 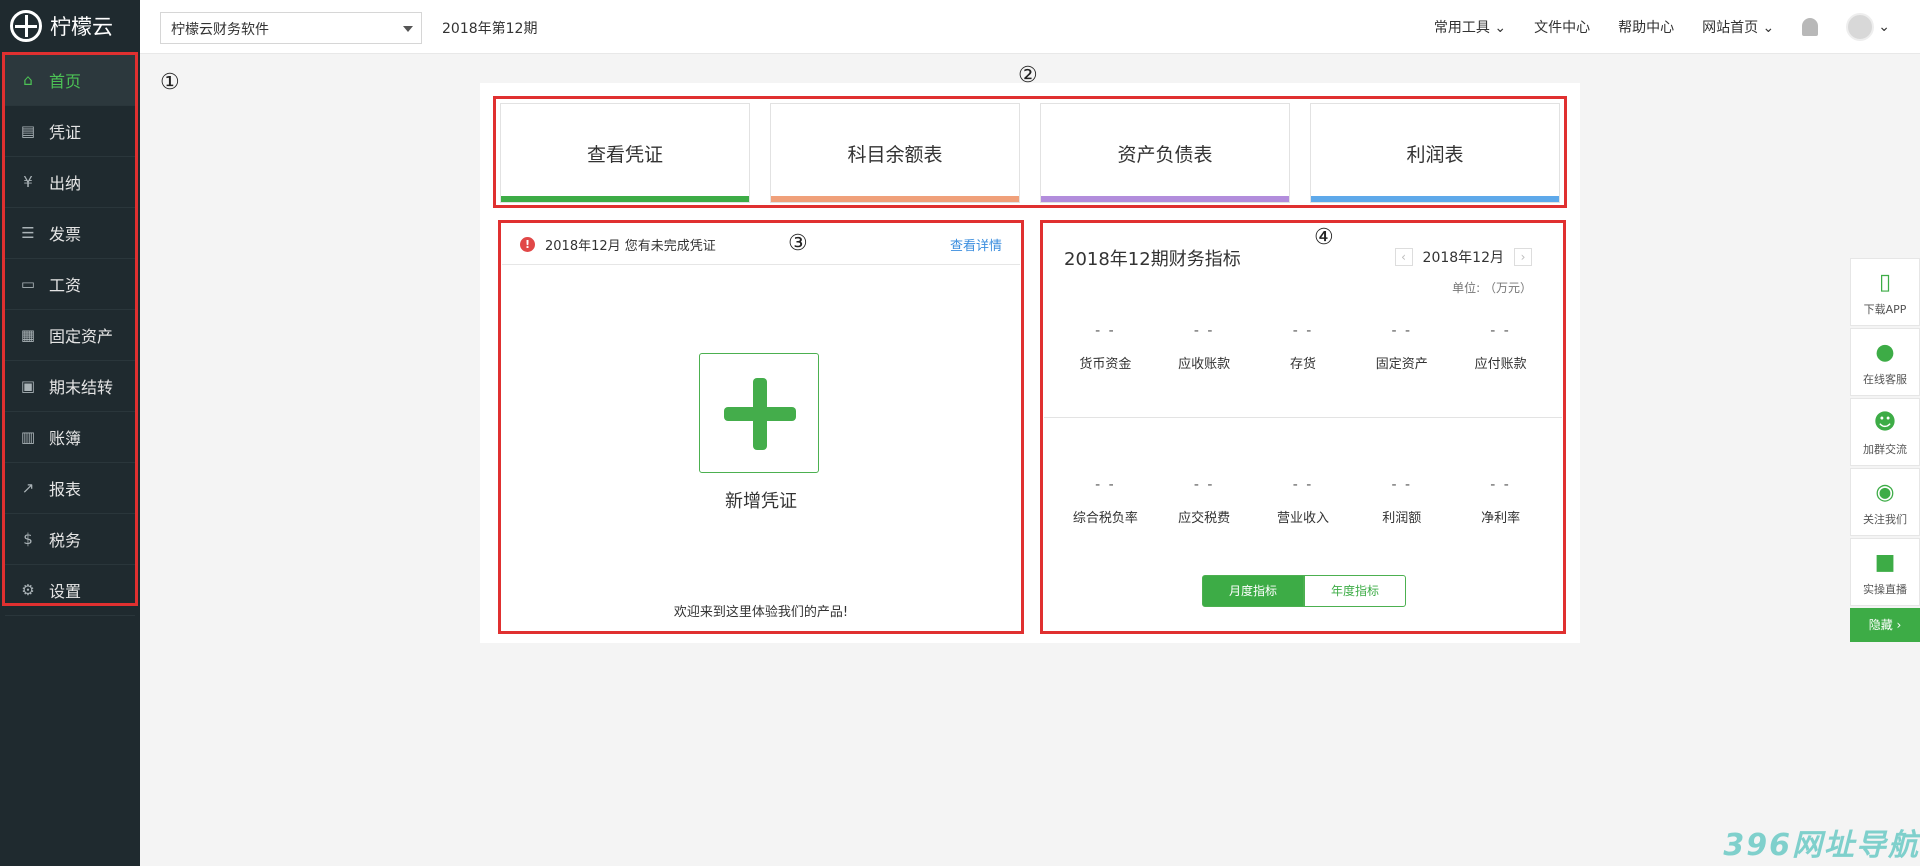 What do you see at coordinates (1253, 591) in the screenshot?
I see `tab-monthly: 月度指标` at bounding box center [1253, 591].